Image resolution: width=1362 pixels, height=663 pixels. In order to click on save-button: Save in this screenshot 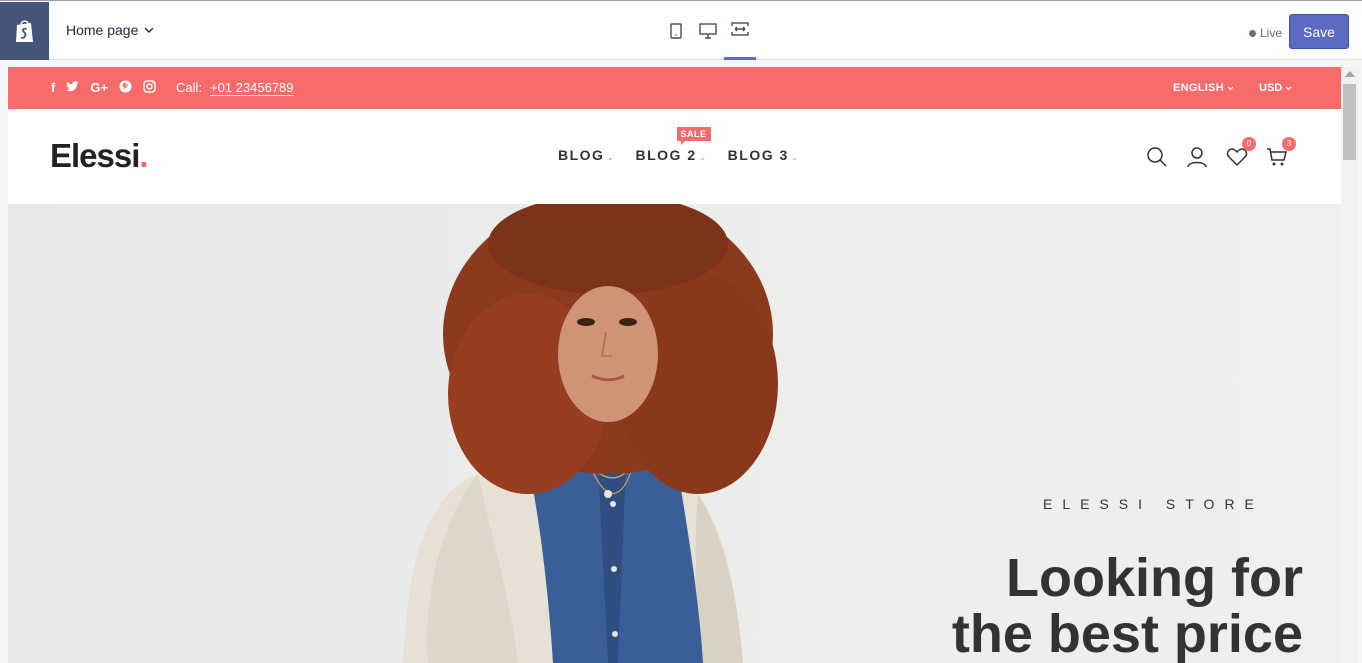, I will do `click(1319, 31)`.